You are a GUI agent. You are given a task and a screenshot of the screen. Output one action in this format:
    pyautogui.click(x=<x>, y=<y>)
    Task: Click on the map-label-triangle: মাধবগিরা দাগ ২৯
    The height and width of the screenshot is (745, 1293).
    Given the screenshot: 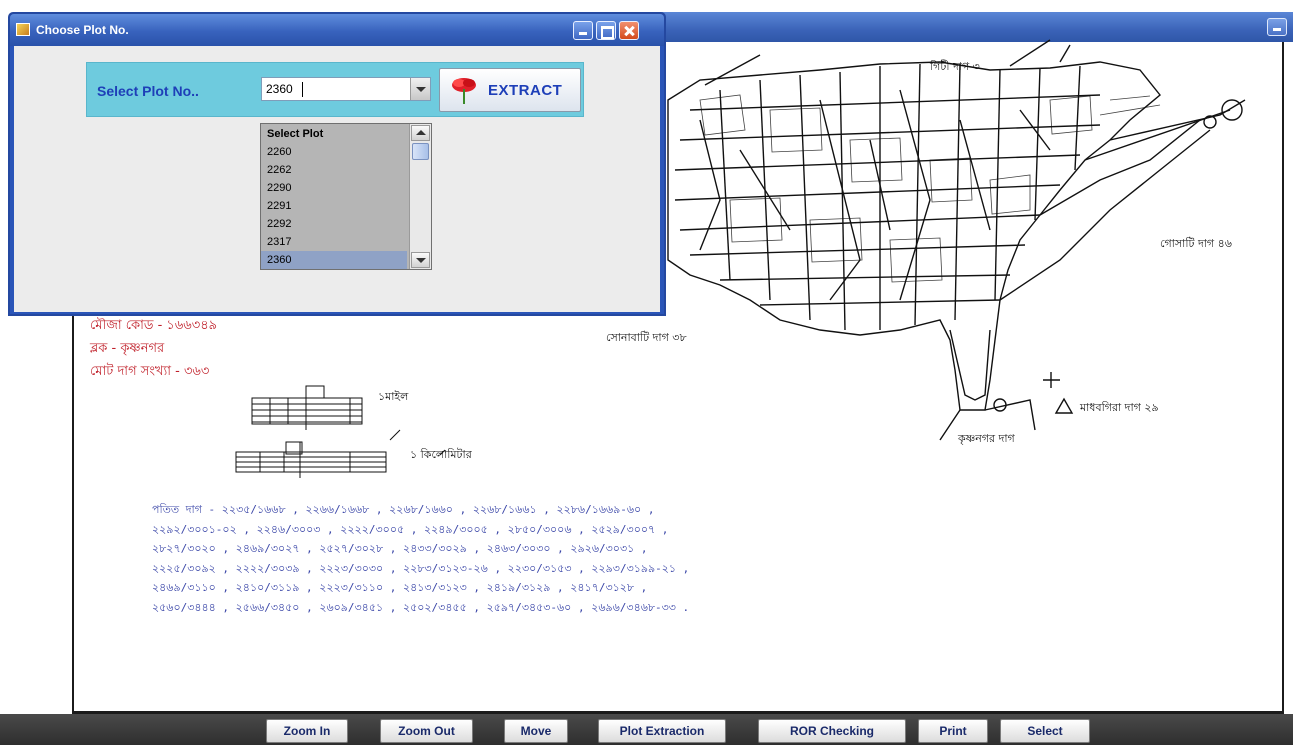 What is the action you would take?
    pyautogui.click(x=1119, y=407)
    